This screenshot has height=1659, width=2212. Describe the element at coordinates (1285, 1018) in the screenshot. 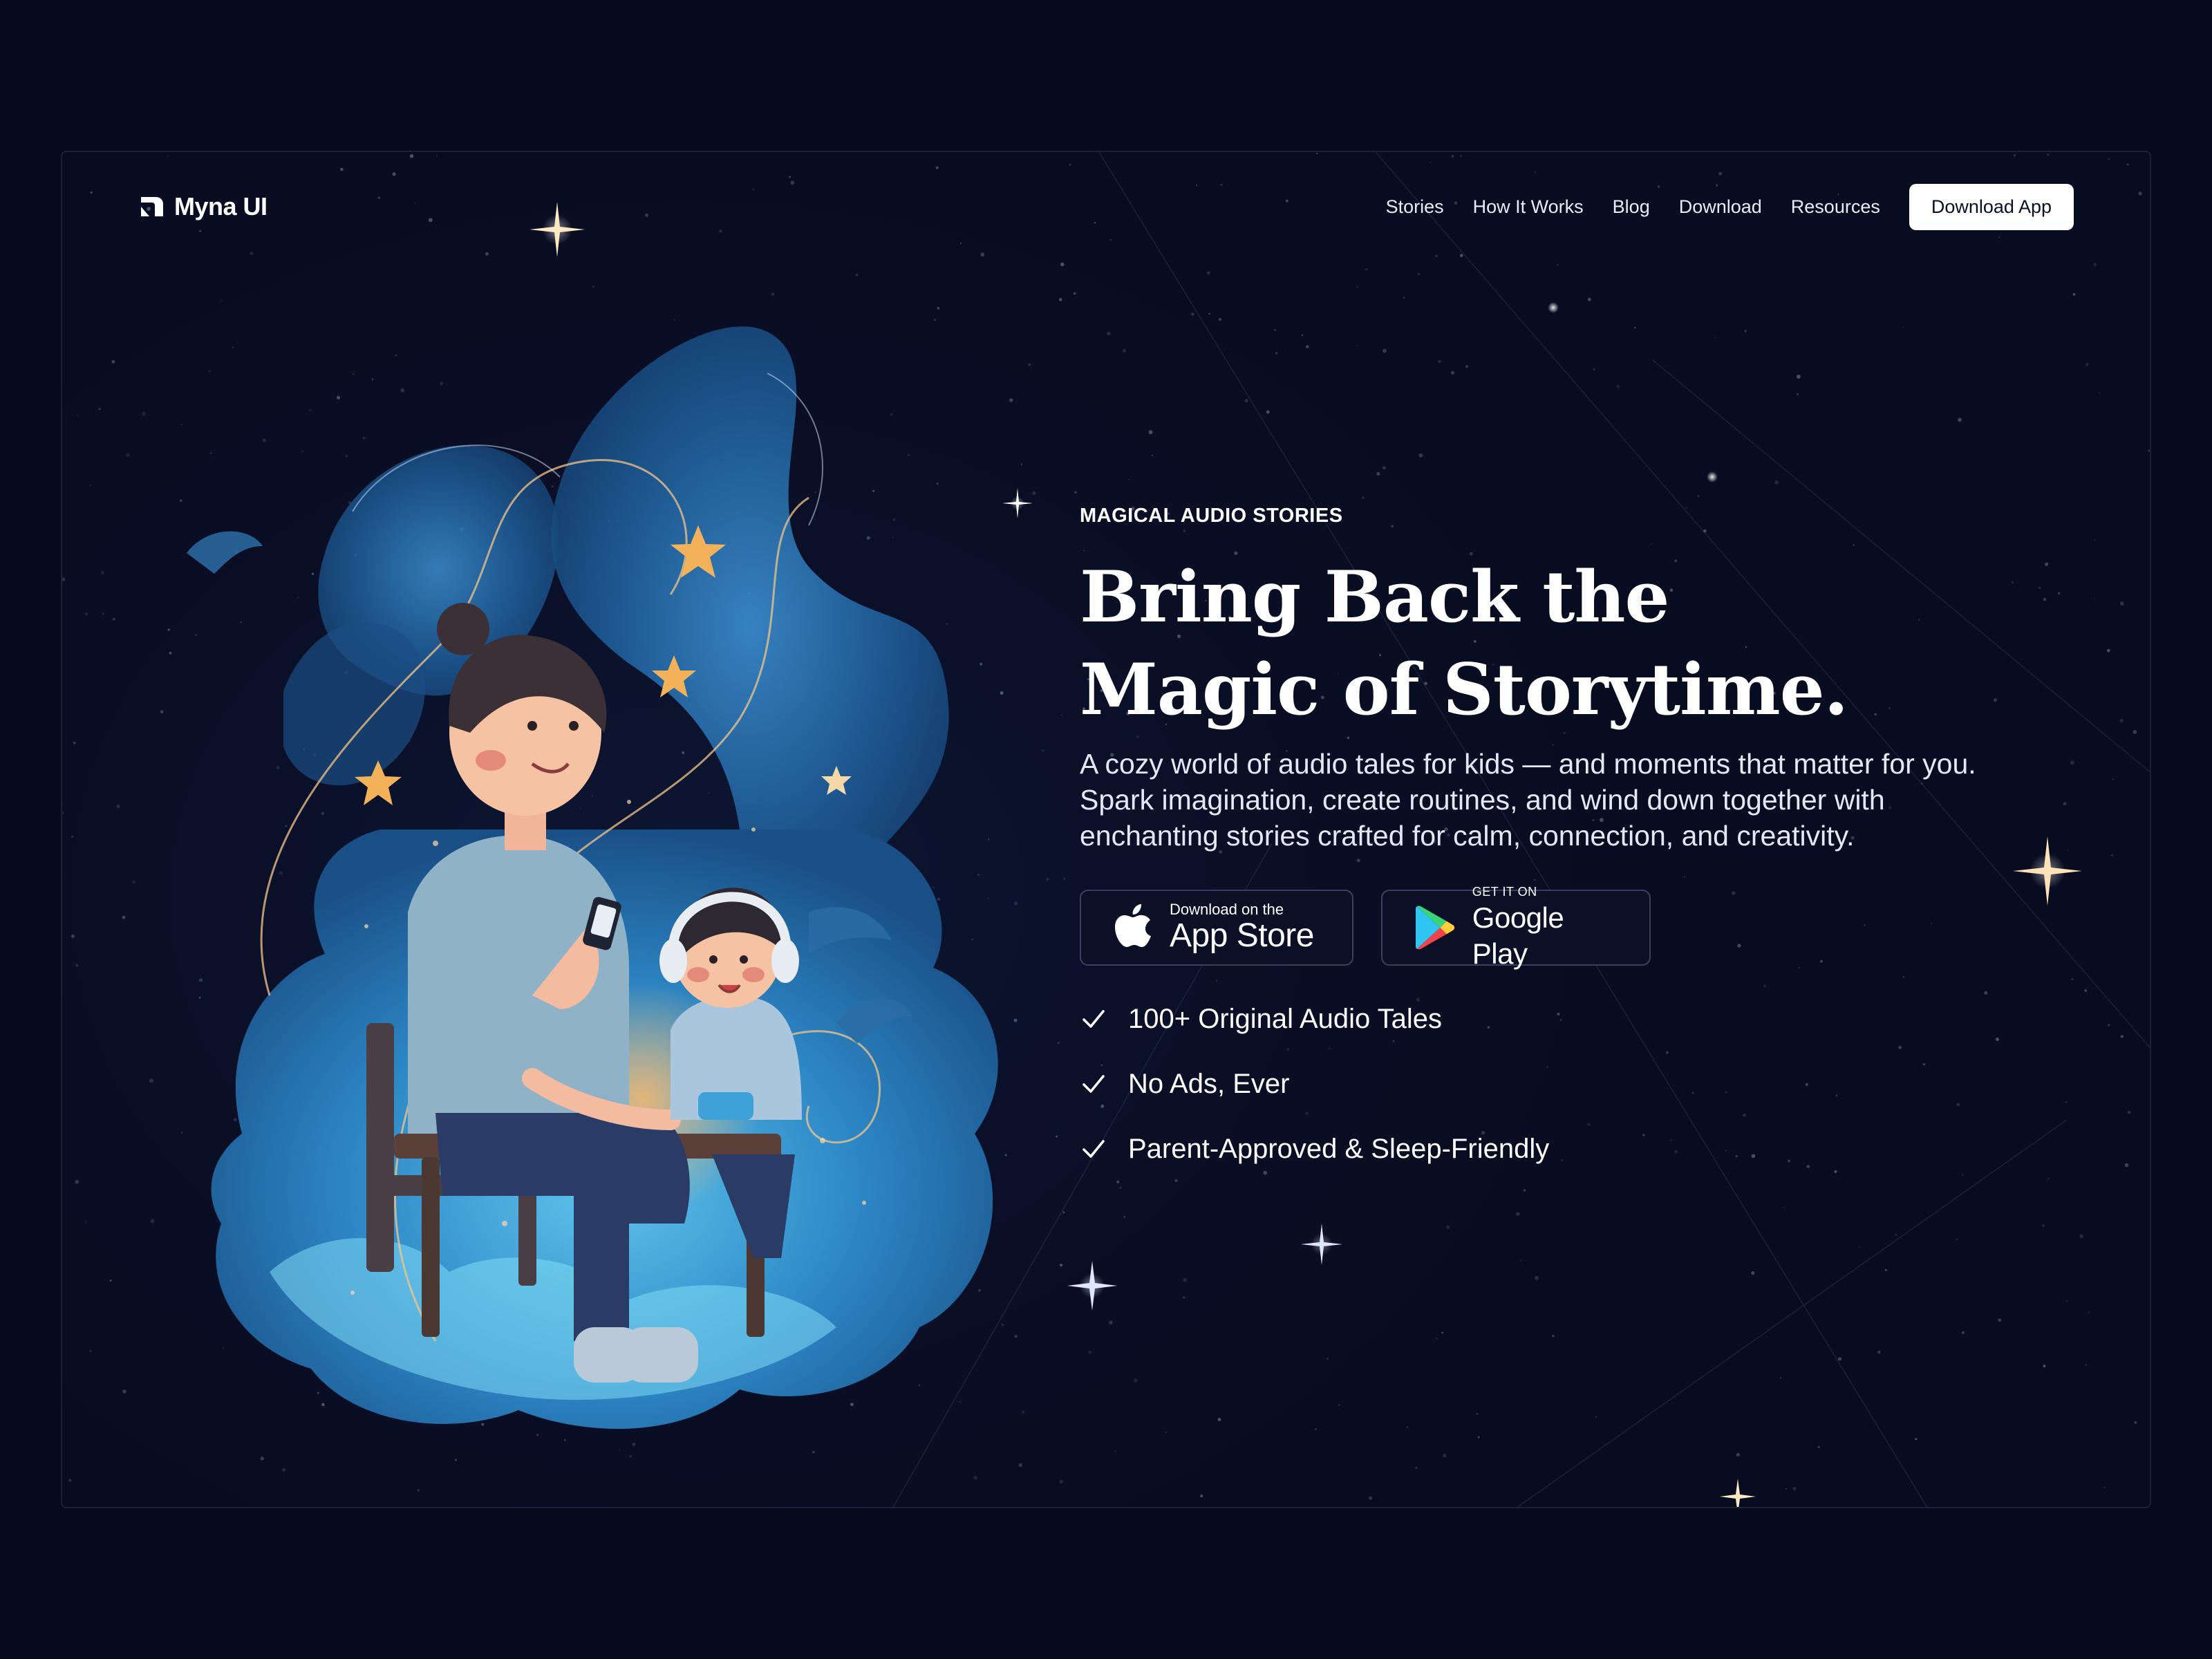

I see `feature-text: 100+ Original Audio Tales` at that location.